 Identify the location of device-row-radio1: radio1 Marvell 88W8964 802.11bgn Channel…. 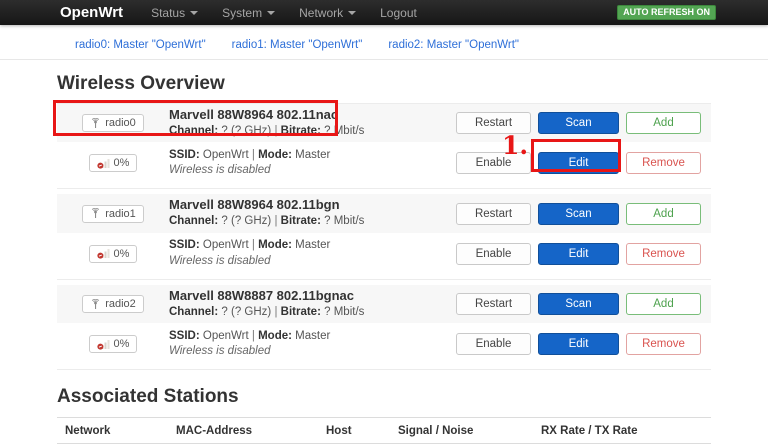
(384, 213).